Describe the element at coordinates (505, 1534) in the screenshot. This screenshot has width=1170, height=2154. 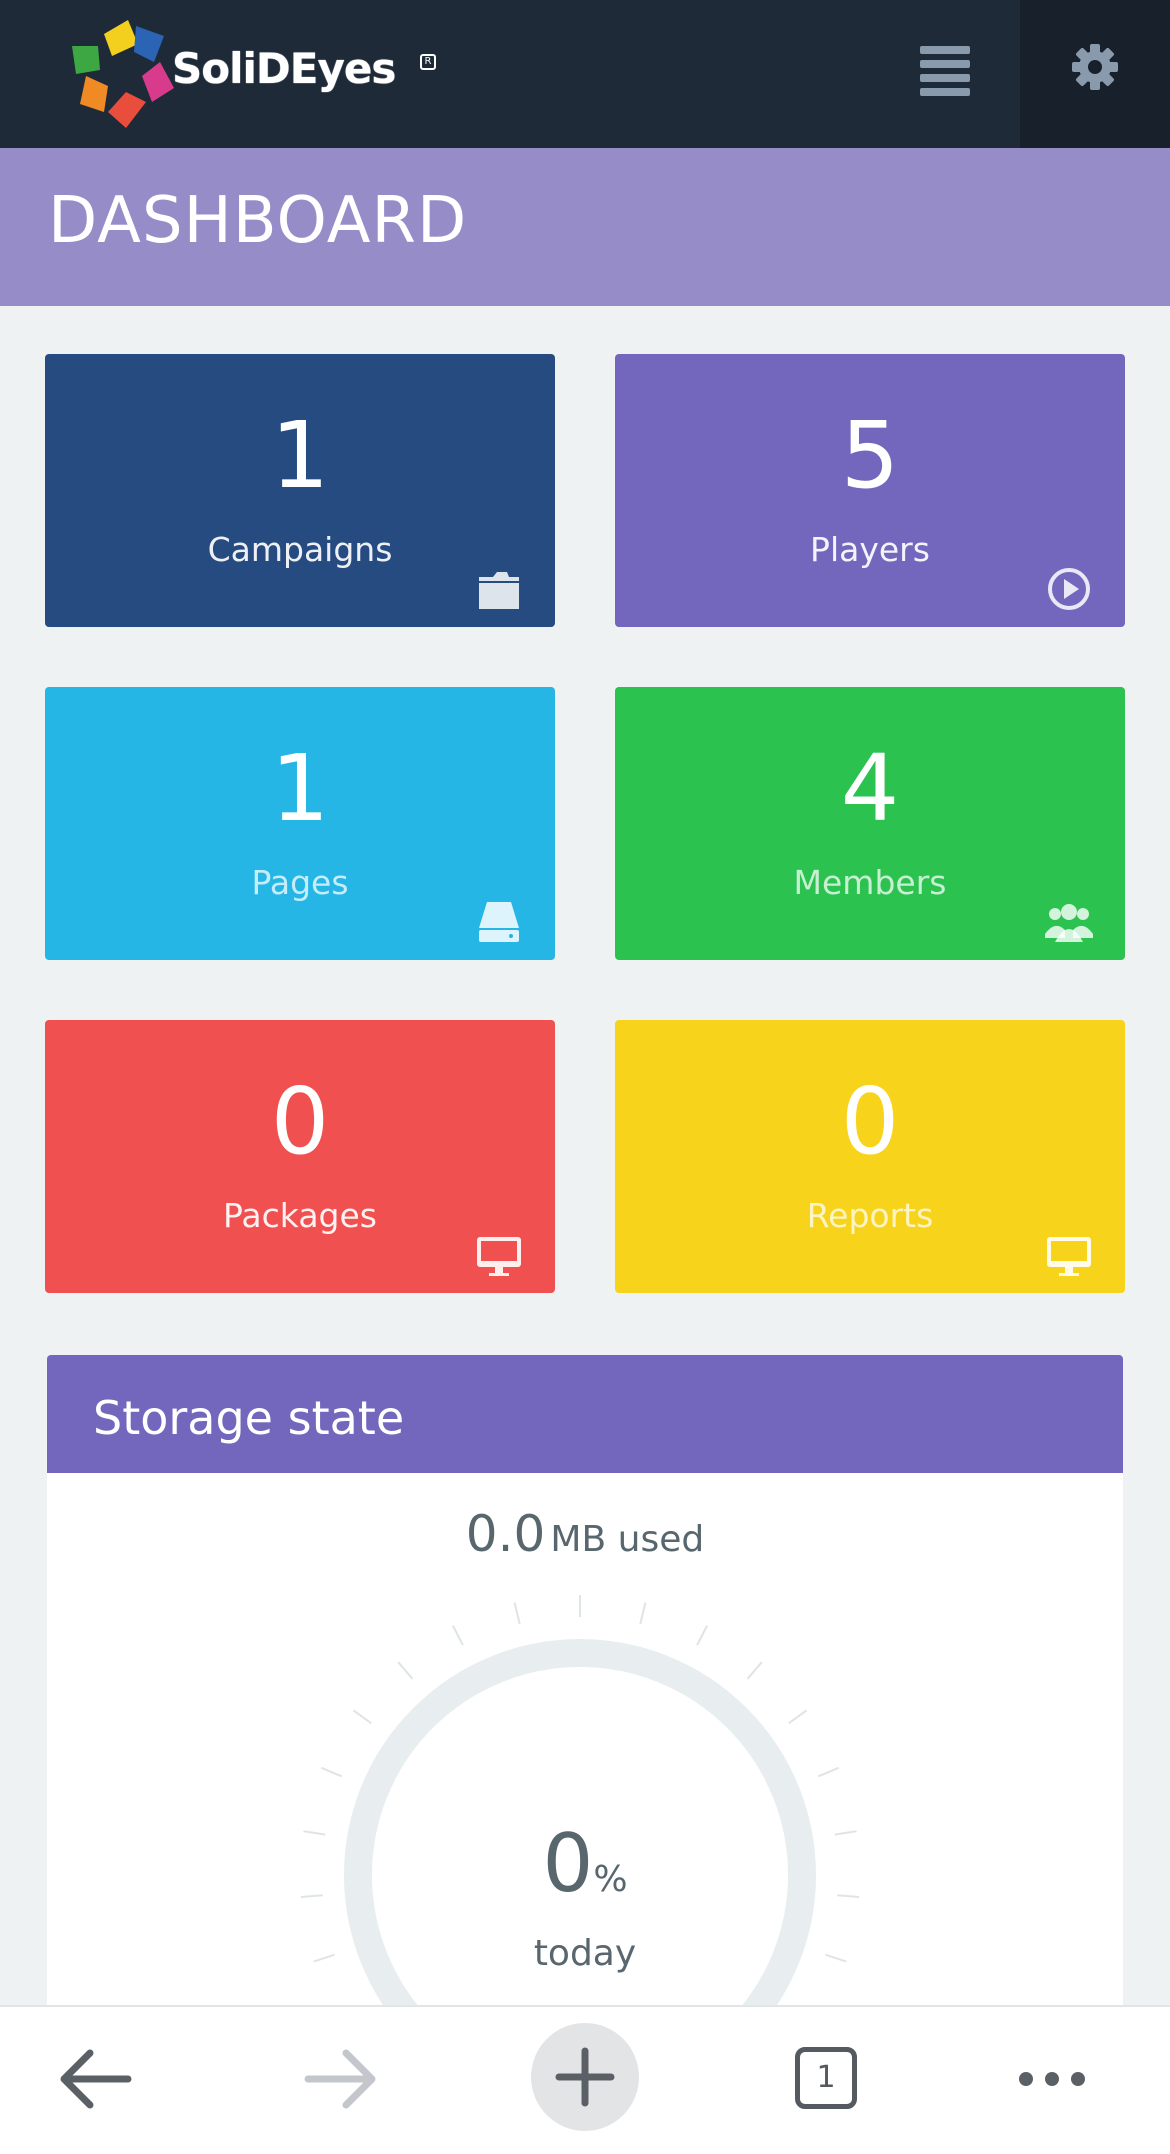
I see `storage-used-value: 0.0` at that location.